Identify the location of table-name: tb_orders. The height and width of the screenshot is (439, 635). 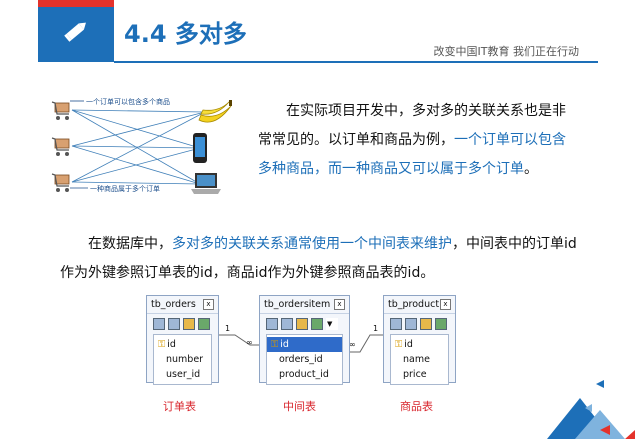
(173, 304).